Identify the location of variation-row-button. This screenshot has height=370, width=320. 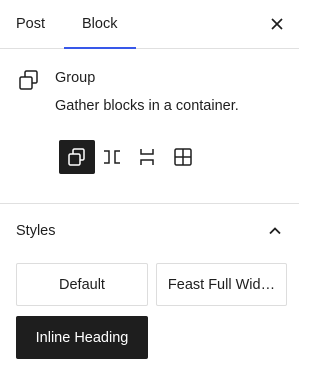
(112, 157).